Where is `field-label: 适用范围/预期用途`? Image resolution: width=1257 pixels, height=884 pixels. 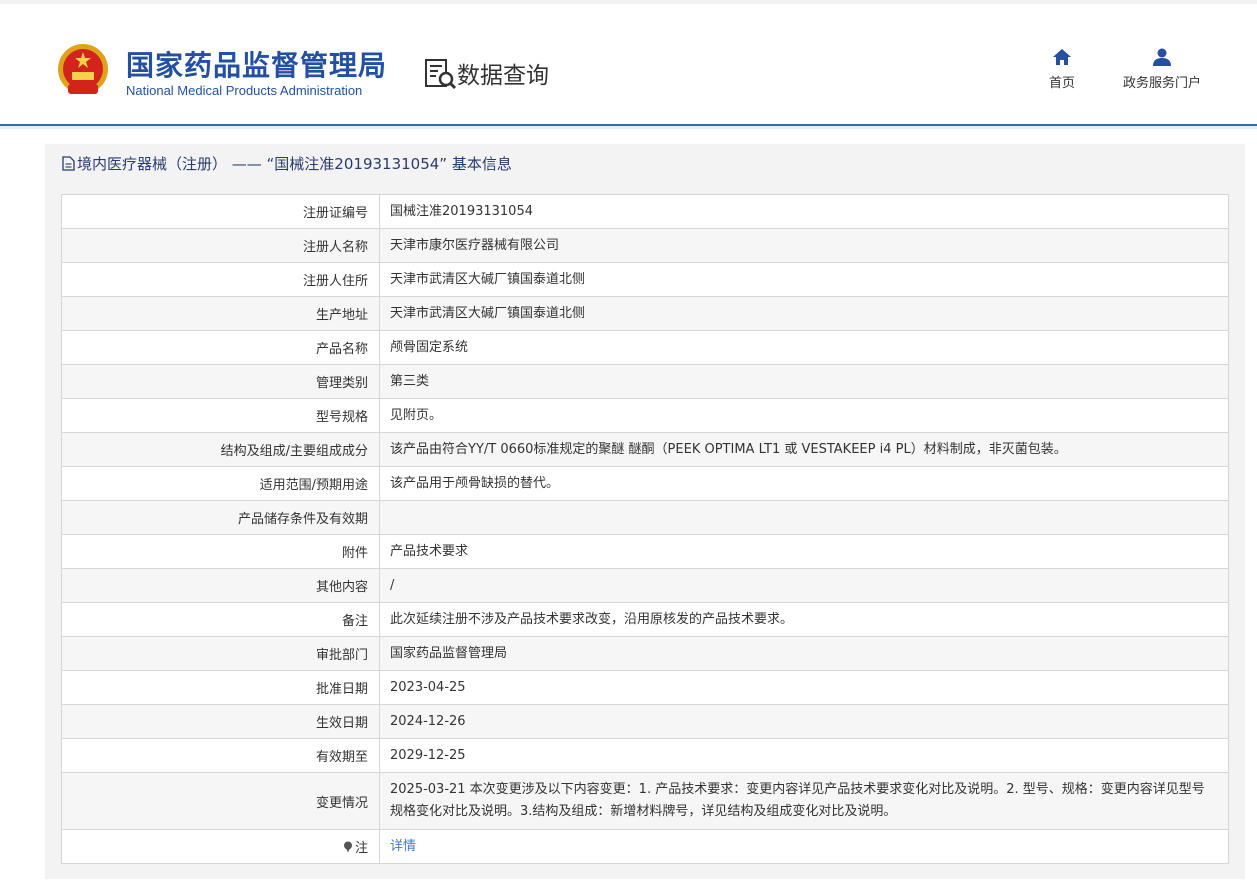 field-label: 适用范围/预期用途 is located at coordinates (221, 483).